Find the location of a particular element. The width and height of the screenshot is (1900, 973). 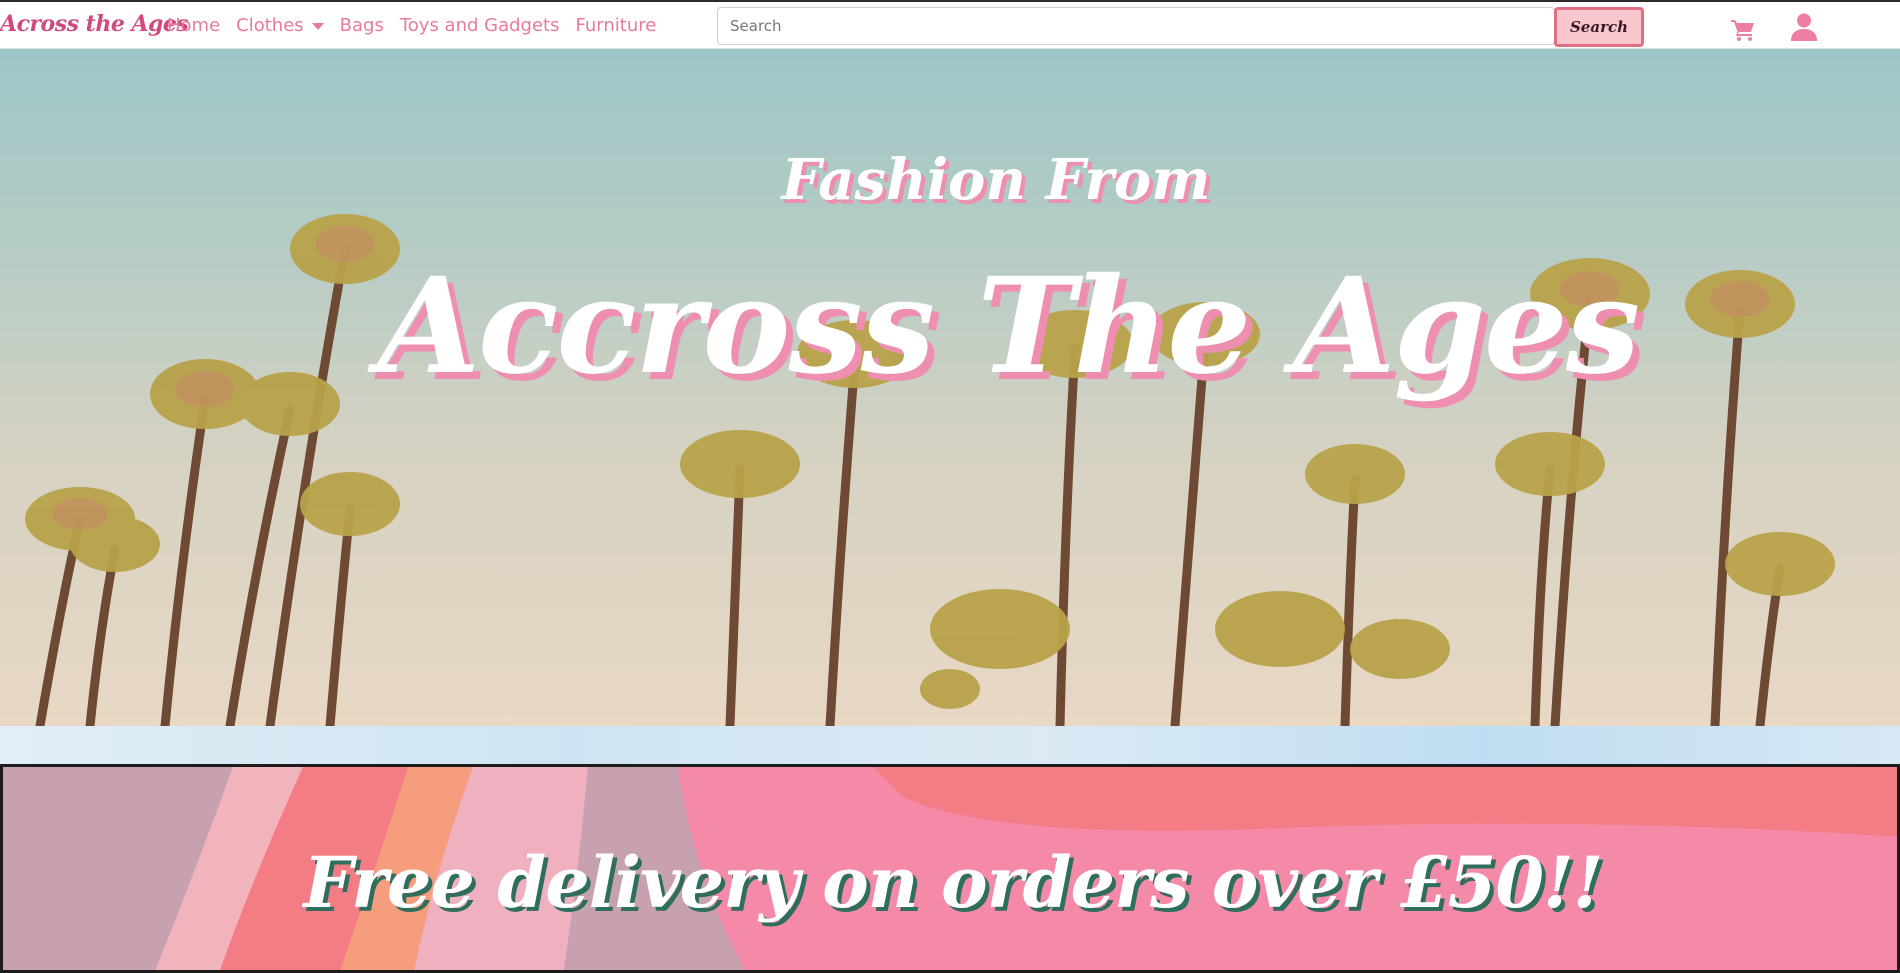

search-input is located at coordinates (1136, 26).